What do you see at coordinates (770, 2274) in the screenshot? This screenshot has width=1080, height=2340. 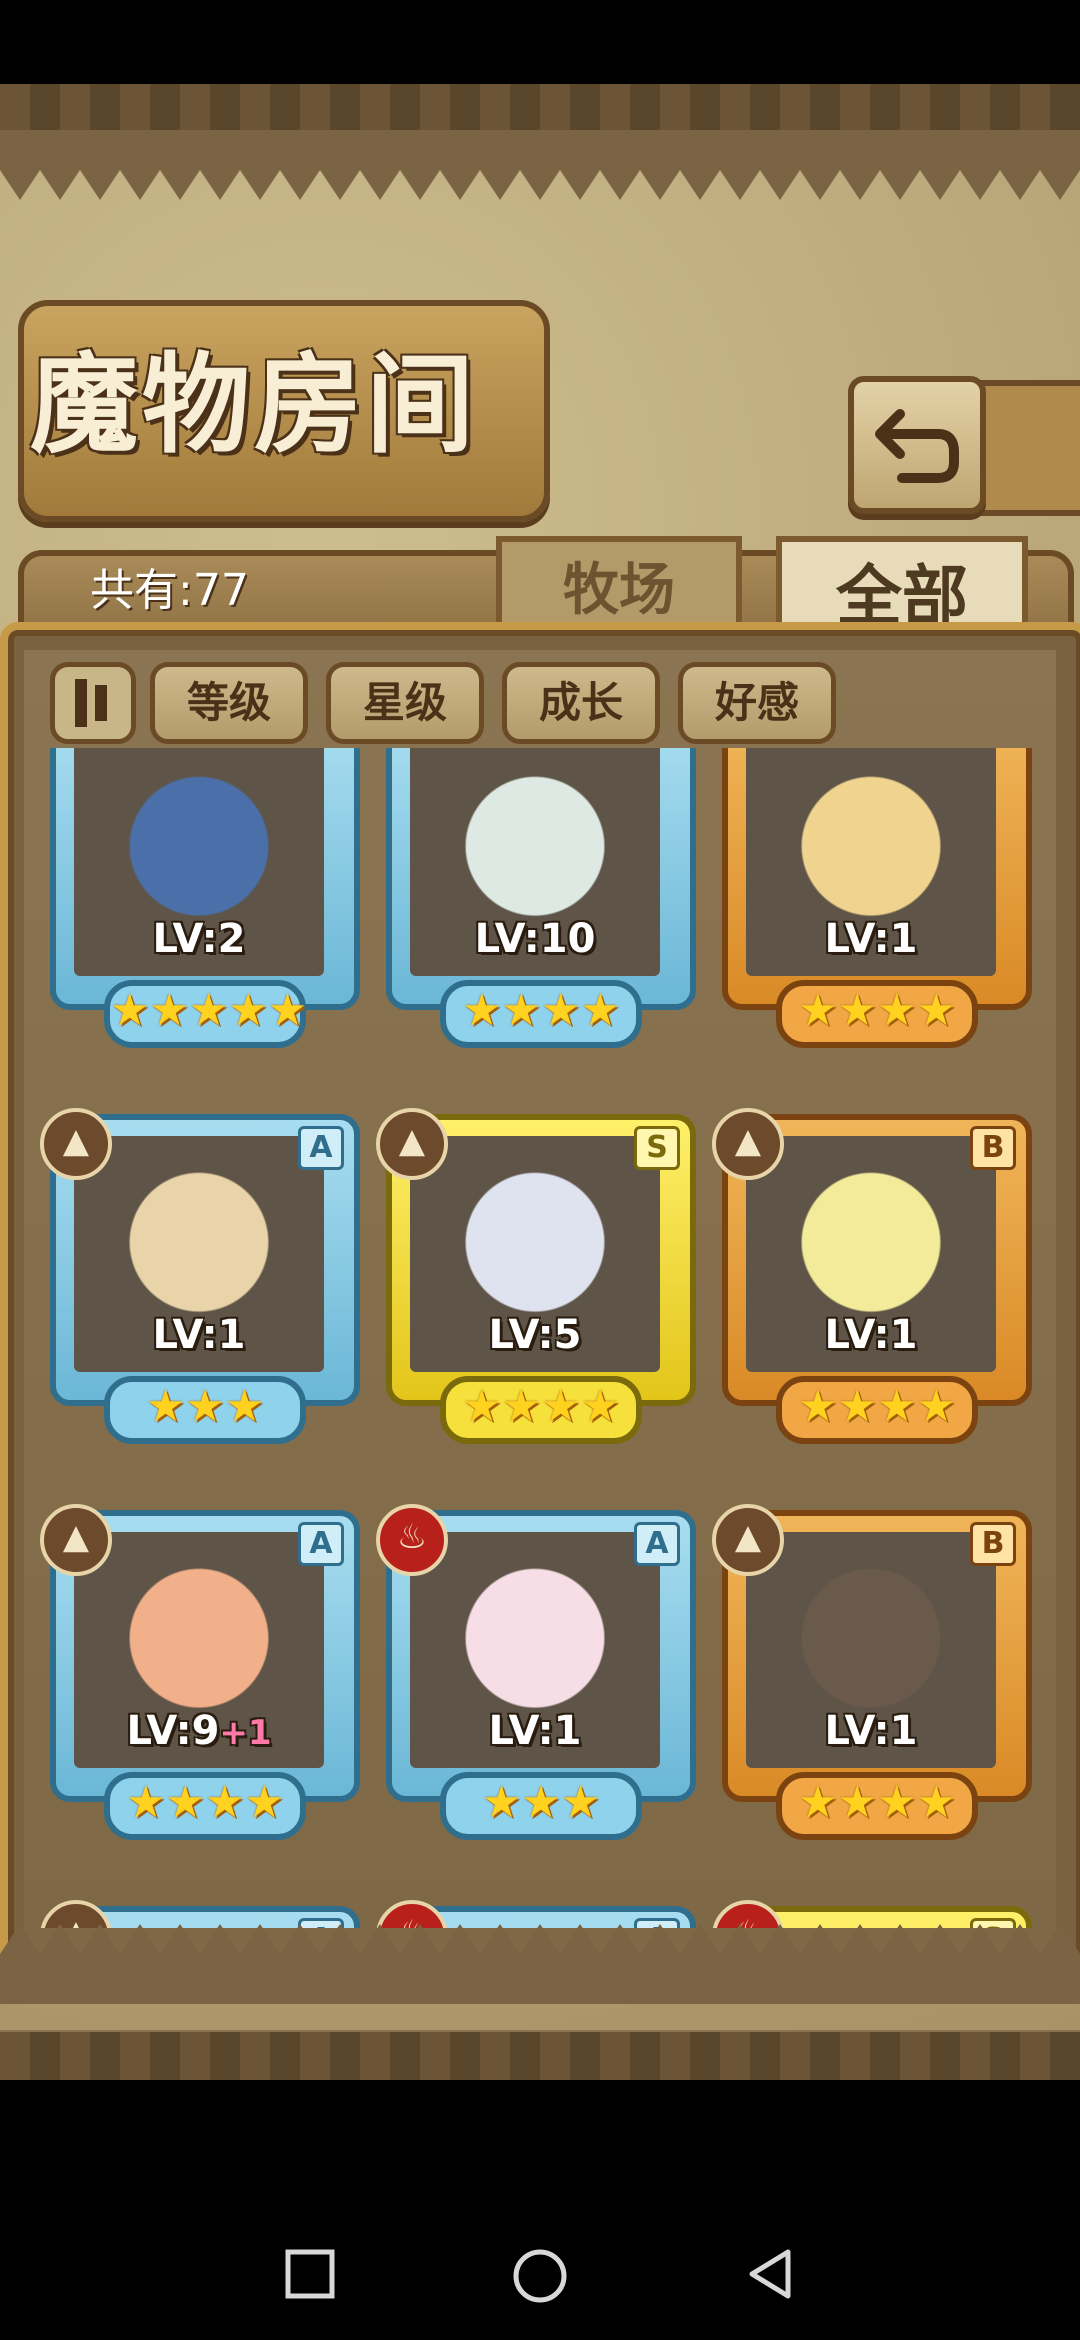 I see `triangle-back-icon` at bounding box center [770, 2274].